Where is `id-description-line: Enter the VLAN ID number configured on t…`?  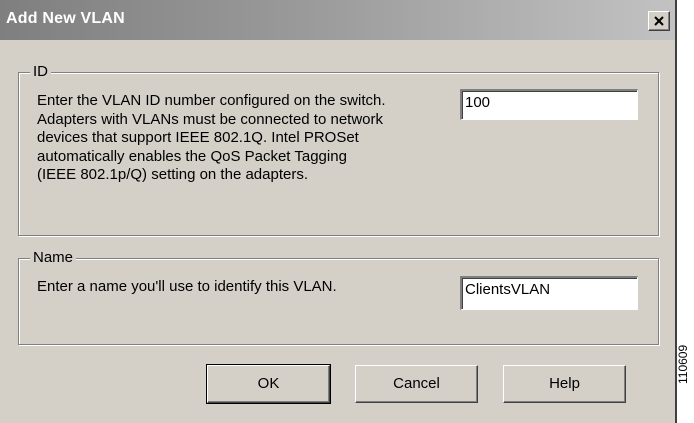
id-description-line: Enter the VLAN ID number configured on t… is located at coordinates (211, 100).